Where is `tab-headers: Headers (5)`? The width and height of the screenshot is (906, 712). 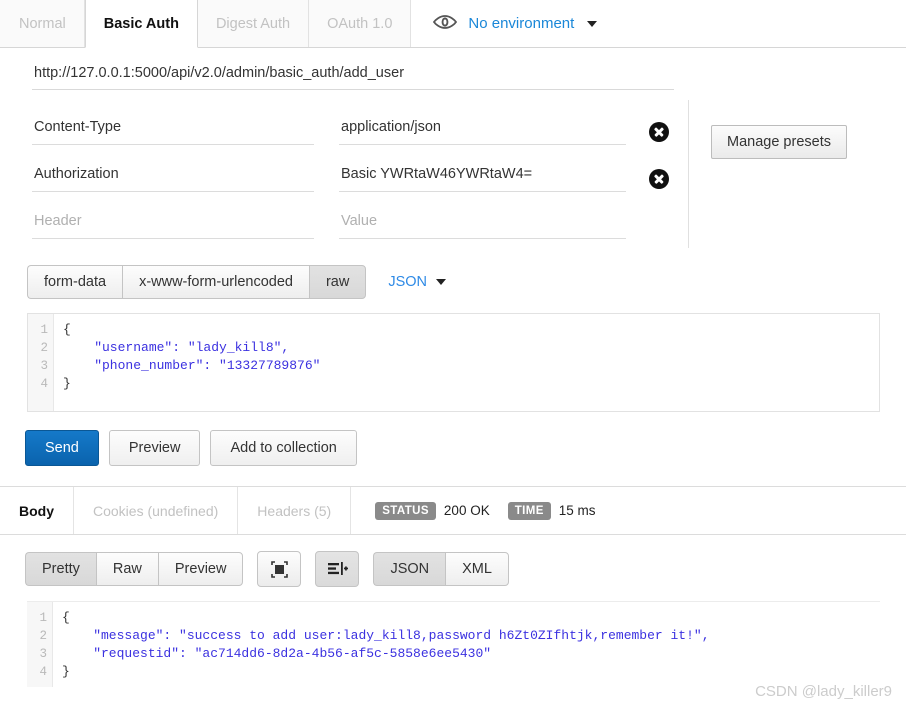 tab-headers: Headers (5) is located at coordinates (295, 510).